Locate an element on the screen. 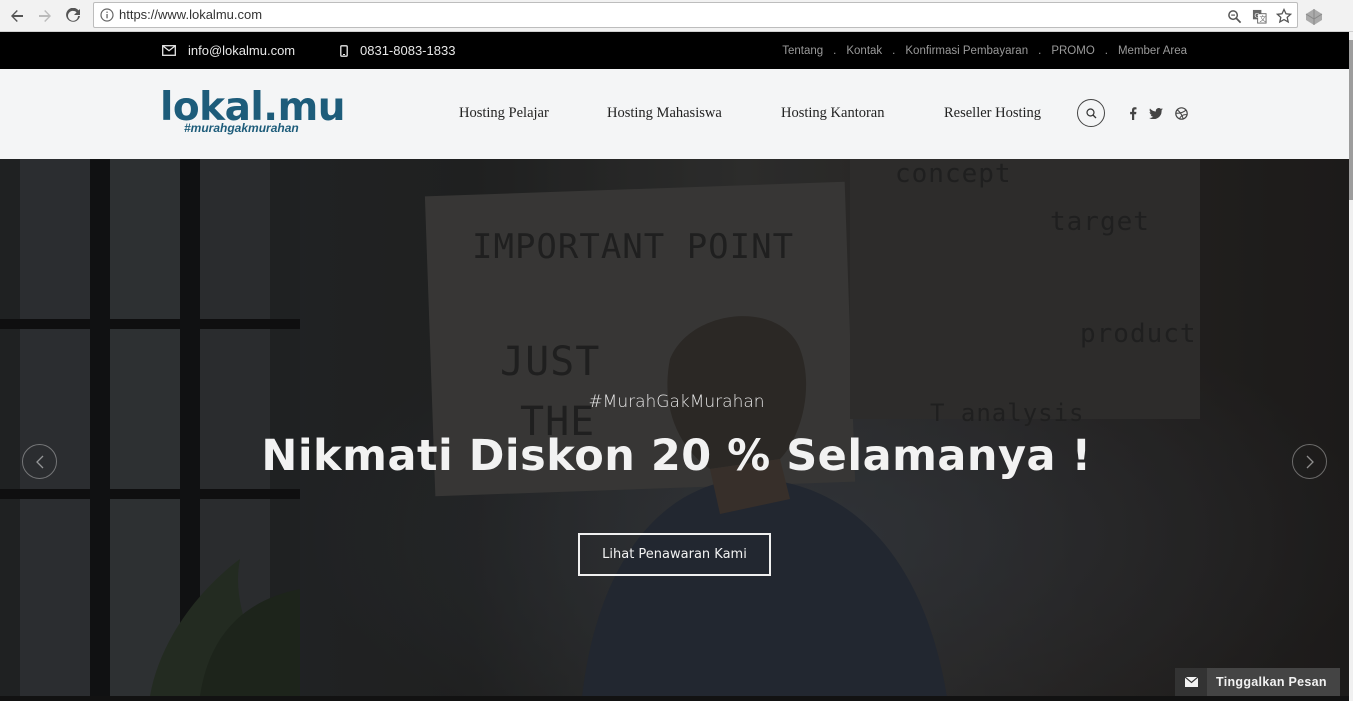 This screenshot has height=701, width=1353. leave-message-widget: Tinggalkan Pesan is located at coordinates (1257, 682).